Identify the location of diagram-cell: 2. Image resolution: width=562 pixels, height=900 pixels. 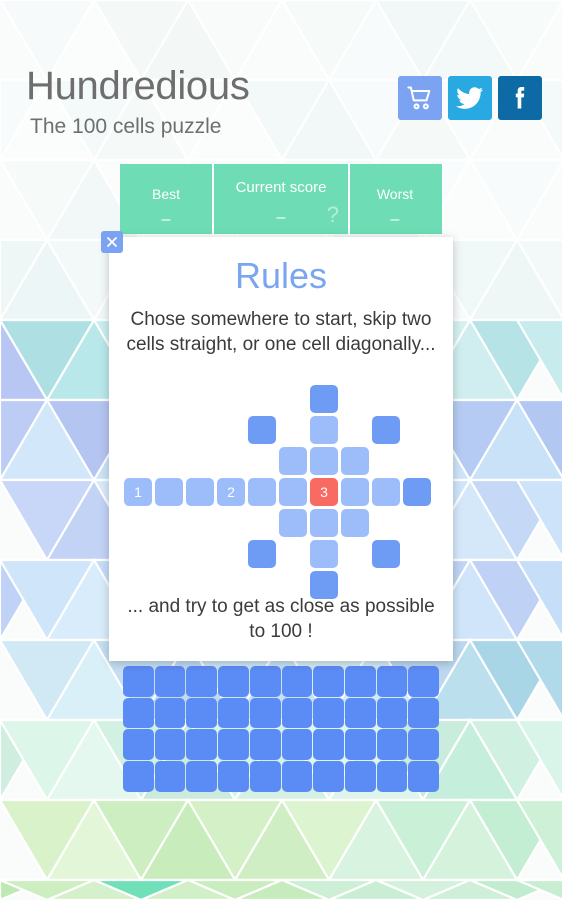
(231, 492).